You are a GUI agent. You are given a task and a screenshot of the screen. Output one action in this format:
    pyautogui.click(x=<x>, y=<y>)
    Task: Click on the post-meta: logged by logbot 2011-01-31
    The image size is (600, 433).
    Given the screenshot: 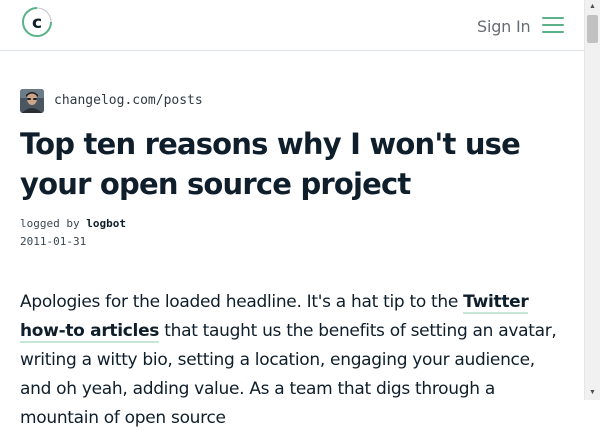 What is the action you would take?
    pyautogui.click(x=73, y=233)
    